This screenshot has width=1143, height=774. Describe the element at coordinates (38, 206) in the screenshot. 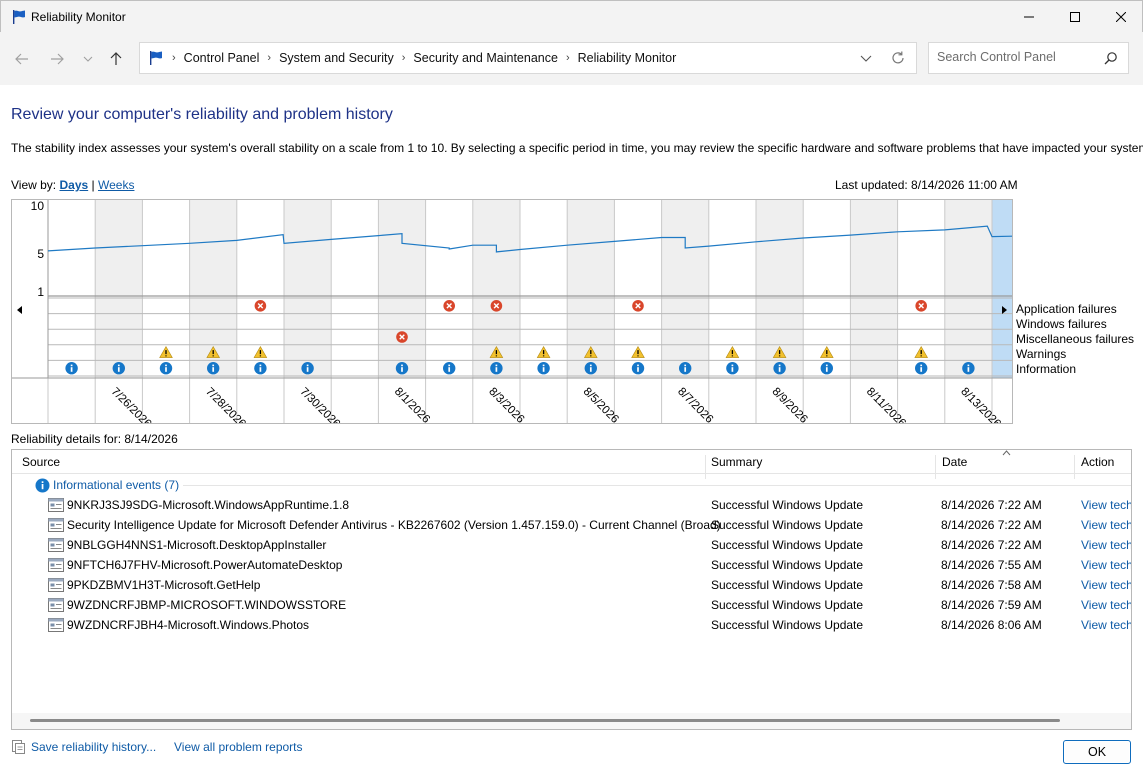

I see `y-tick-label: 10` at that location.